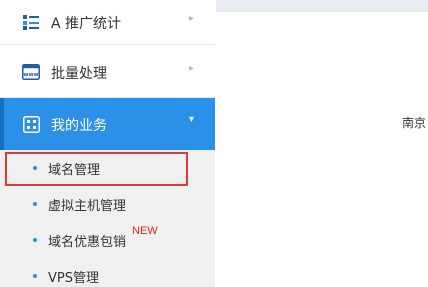 This screenshot has width=428, height=287. I want to click on stats-icon, so click(31, 22).